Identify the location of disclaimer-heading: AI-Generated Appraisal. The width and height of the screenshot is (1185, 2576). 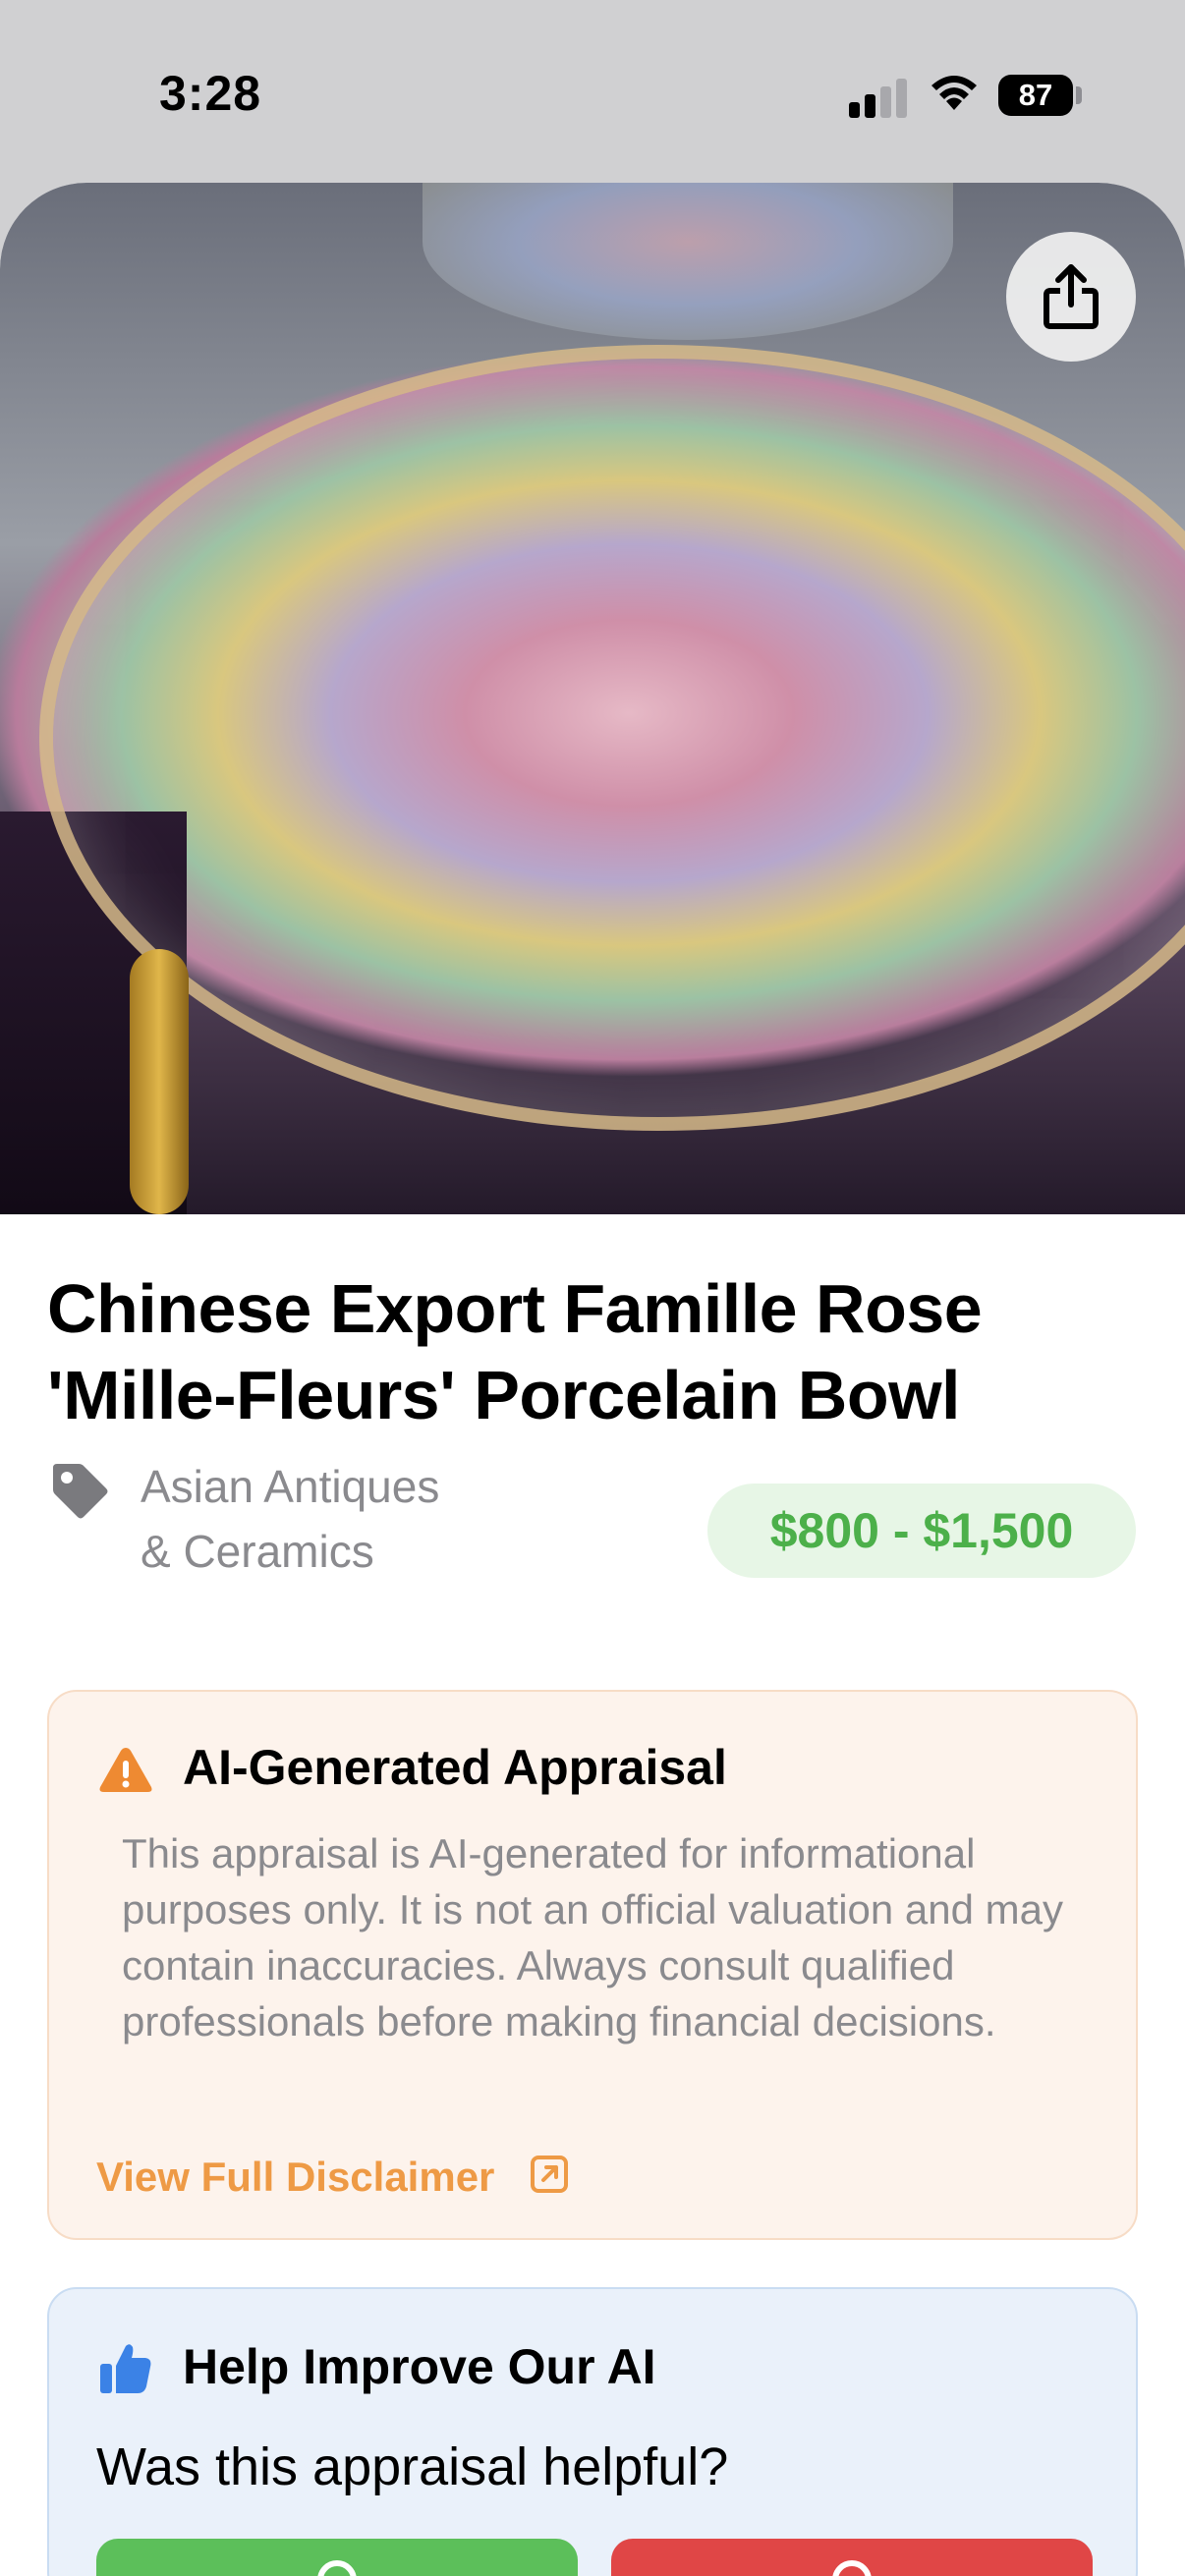
(455, 1767).